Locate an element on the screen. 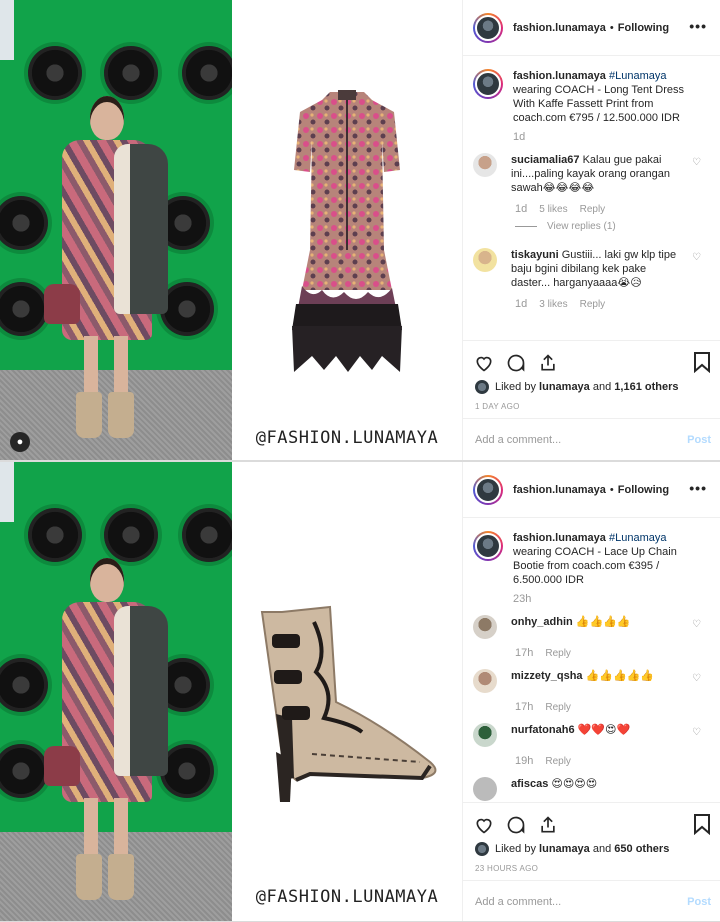 Image resolution: width=720 pixels, height=922 pixels. profile-icon: ● is located at coordinates (20, 442).